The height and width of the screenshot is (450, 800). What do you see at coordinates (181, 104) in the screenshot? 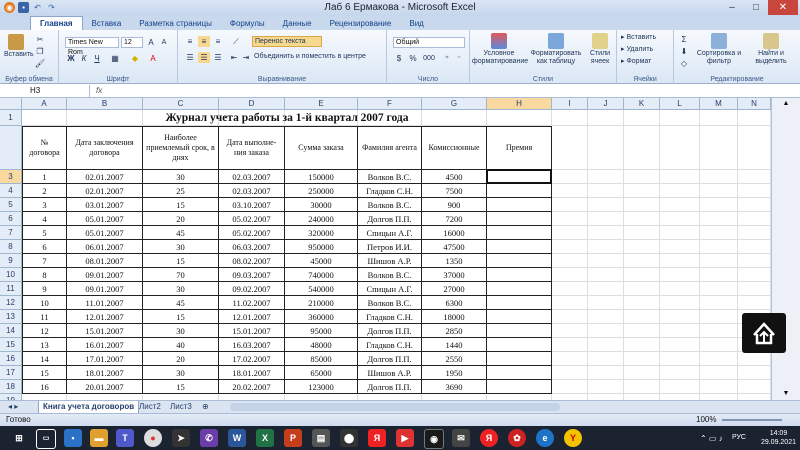
I see `column-header-c: C` at bounding box center [181, 104].